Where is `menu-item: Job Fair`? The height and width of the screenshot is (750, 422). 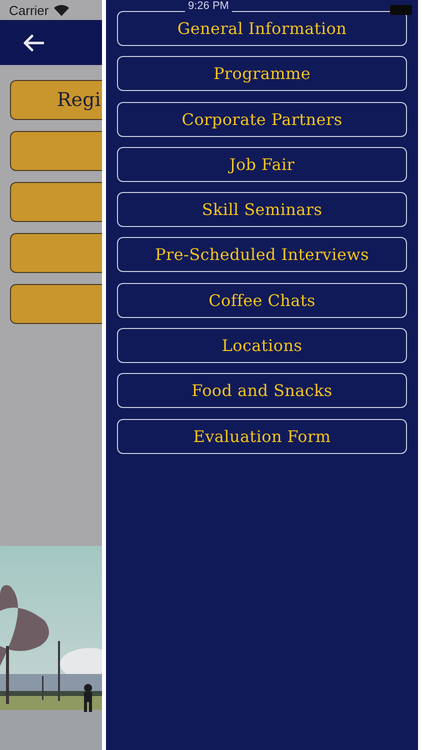 menu-item: Job Fair is located at coordinates (262, 164).